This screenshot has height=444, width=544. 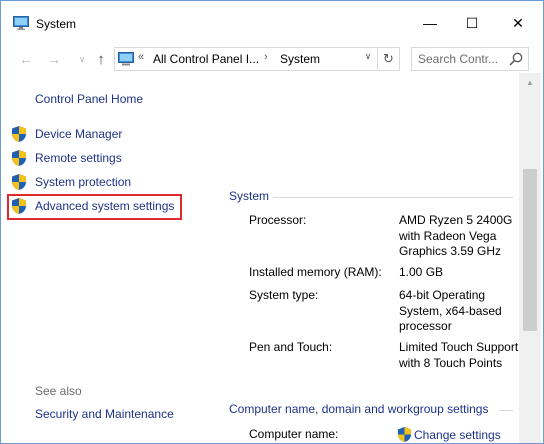 I want to click on property-label: Installed memory (RAM):, so click(x=315, y=272).